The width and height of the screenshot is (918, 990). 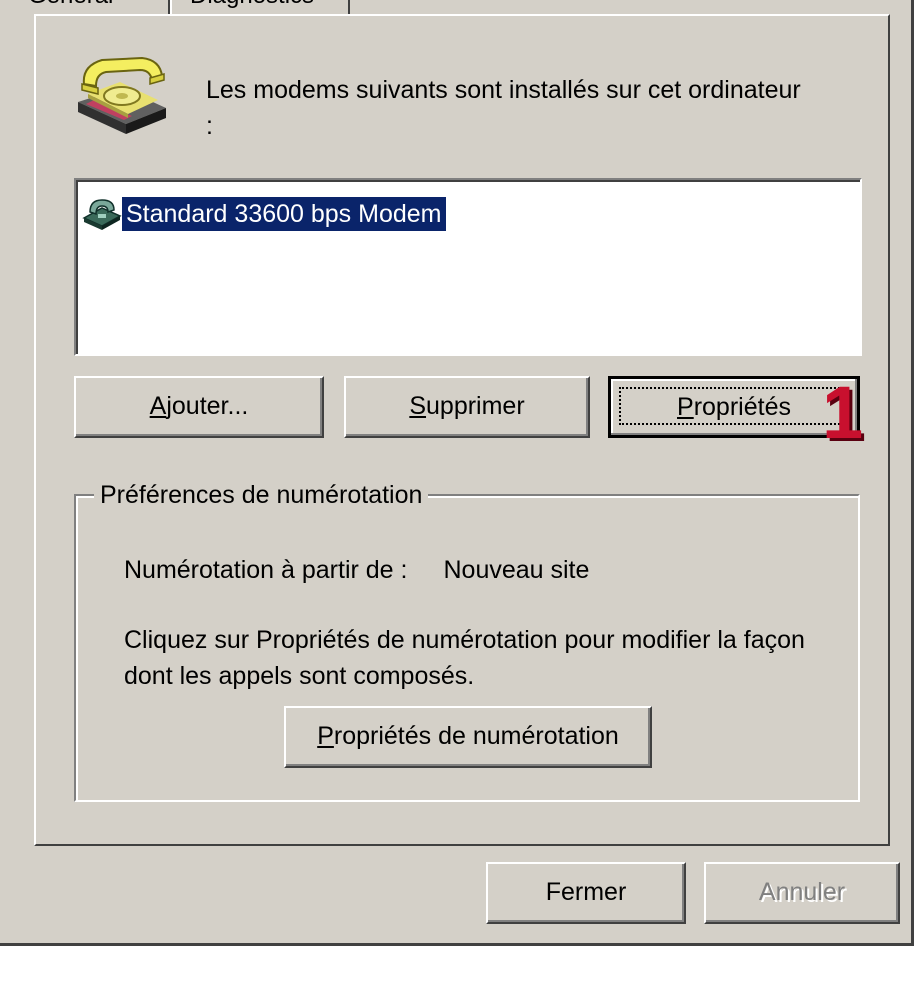 What do you see at coordinates (843, 412) in the screenshot?
I see `annotation-badge: 1` at bounding box center [843, 412].